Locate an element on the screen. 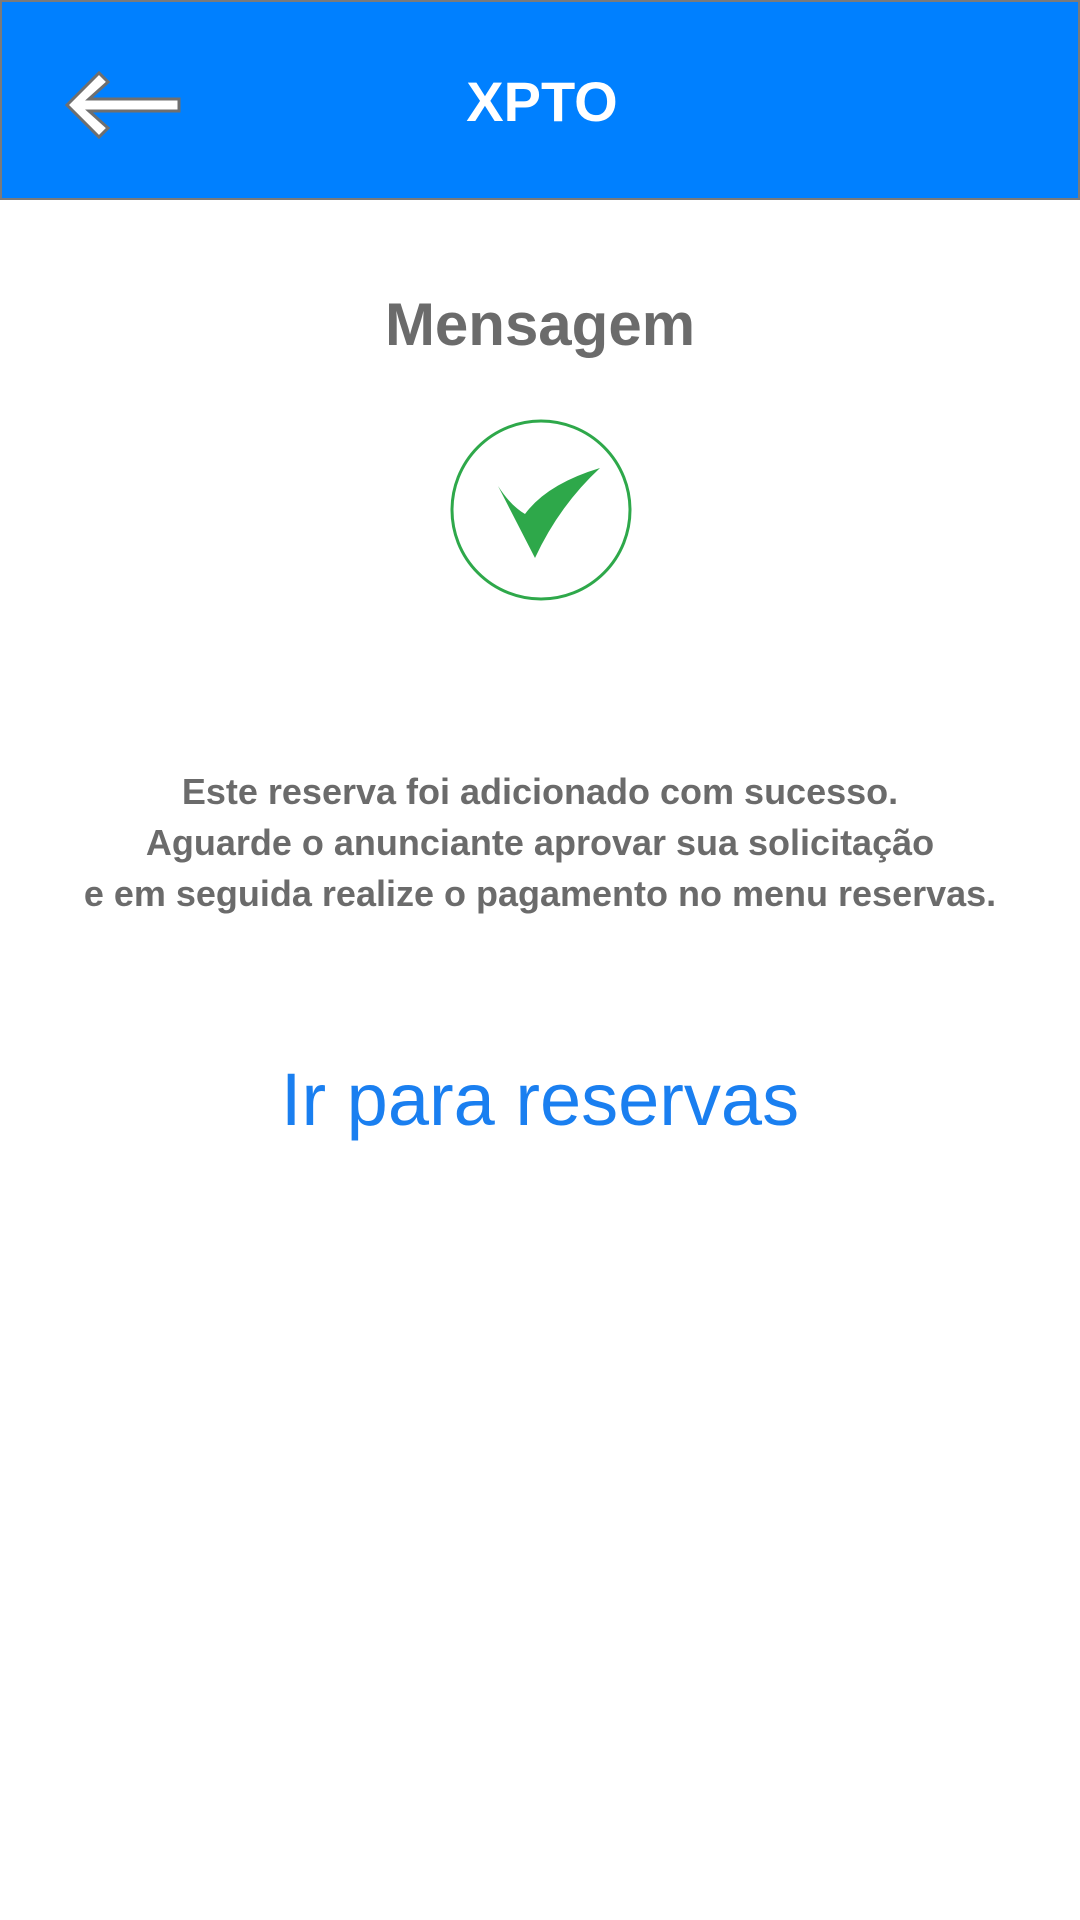 This screenshot has height=1920, width=1080. back-button is located at coordinates (122, 107).